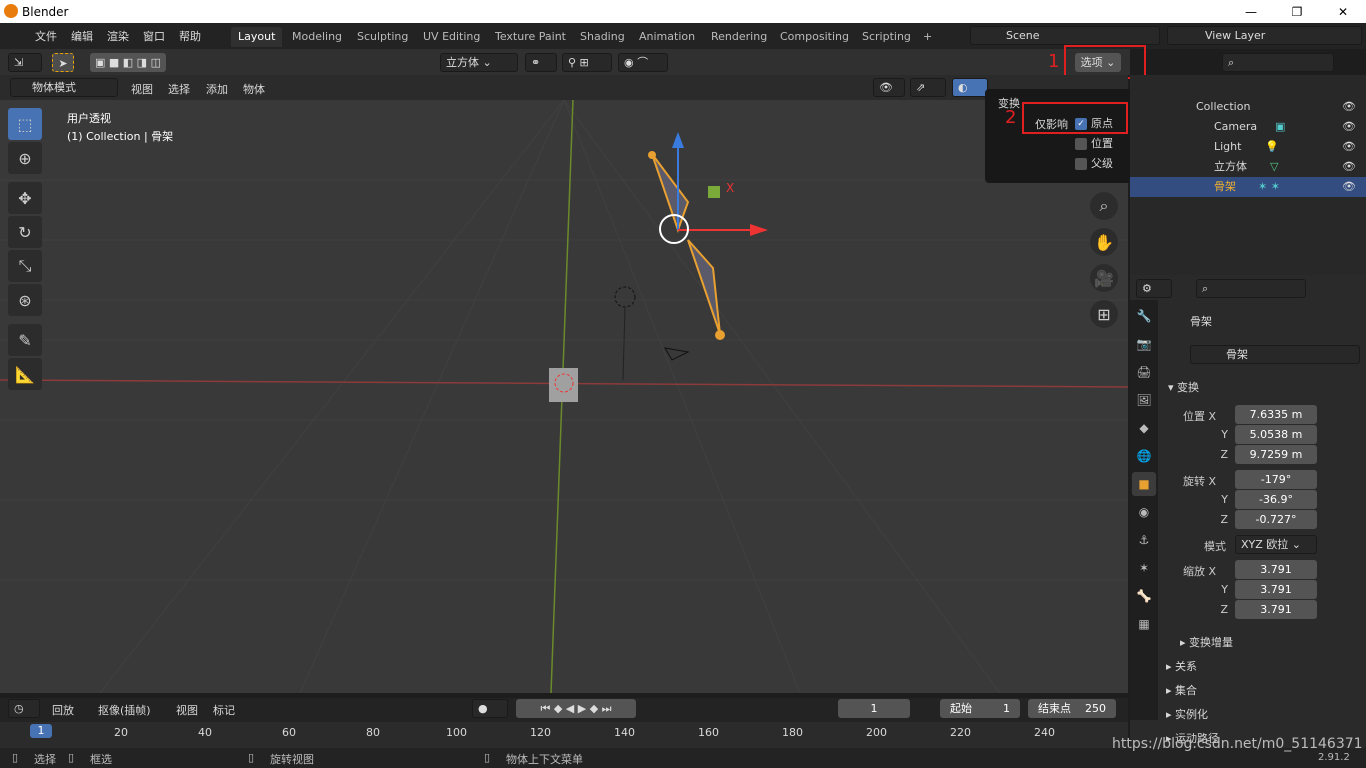 This screenshot has height=768, width=1366. Describe the element at coordinates (257, 37) in the screenshot. I see `tab-layout: Layout` at that location.